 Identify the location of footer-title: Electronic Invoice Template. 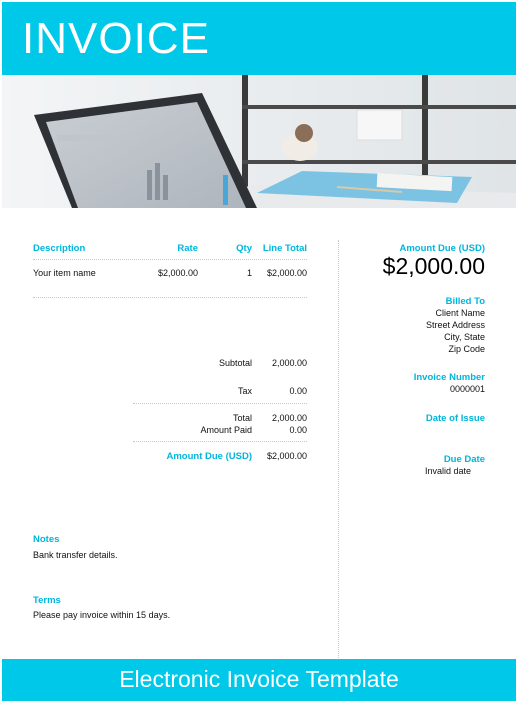
(259, 679).